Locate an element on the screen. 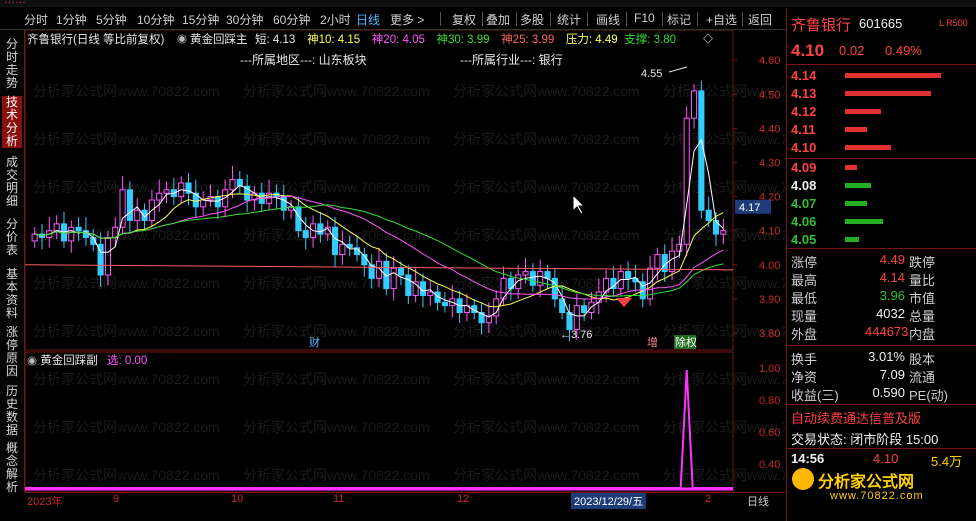  side-tab: 概念解析 is located at coordinates (12, 468).